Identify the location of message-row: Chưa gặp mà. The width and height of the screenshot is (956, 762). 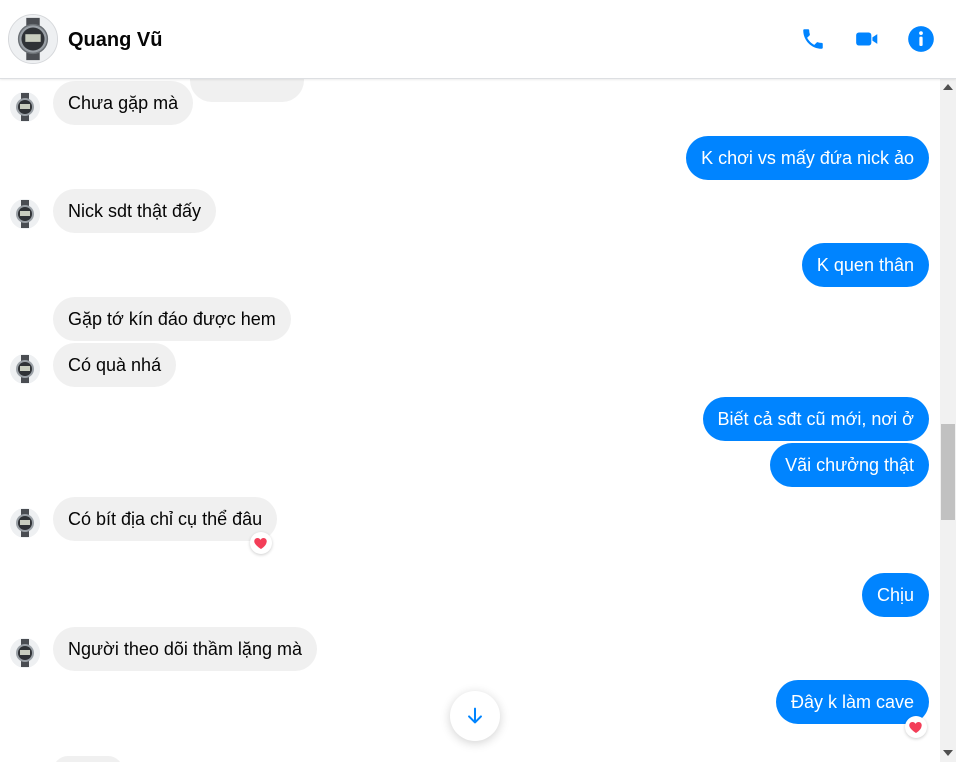
(123, 103).